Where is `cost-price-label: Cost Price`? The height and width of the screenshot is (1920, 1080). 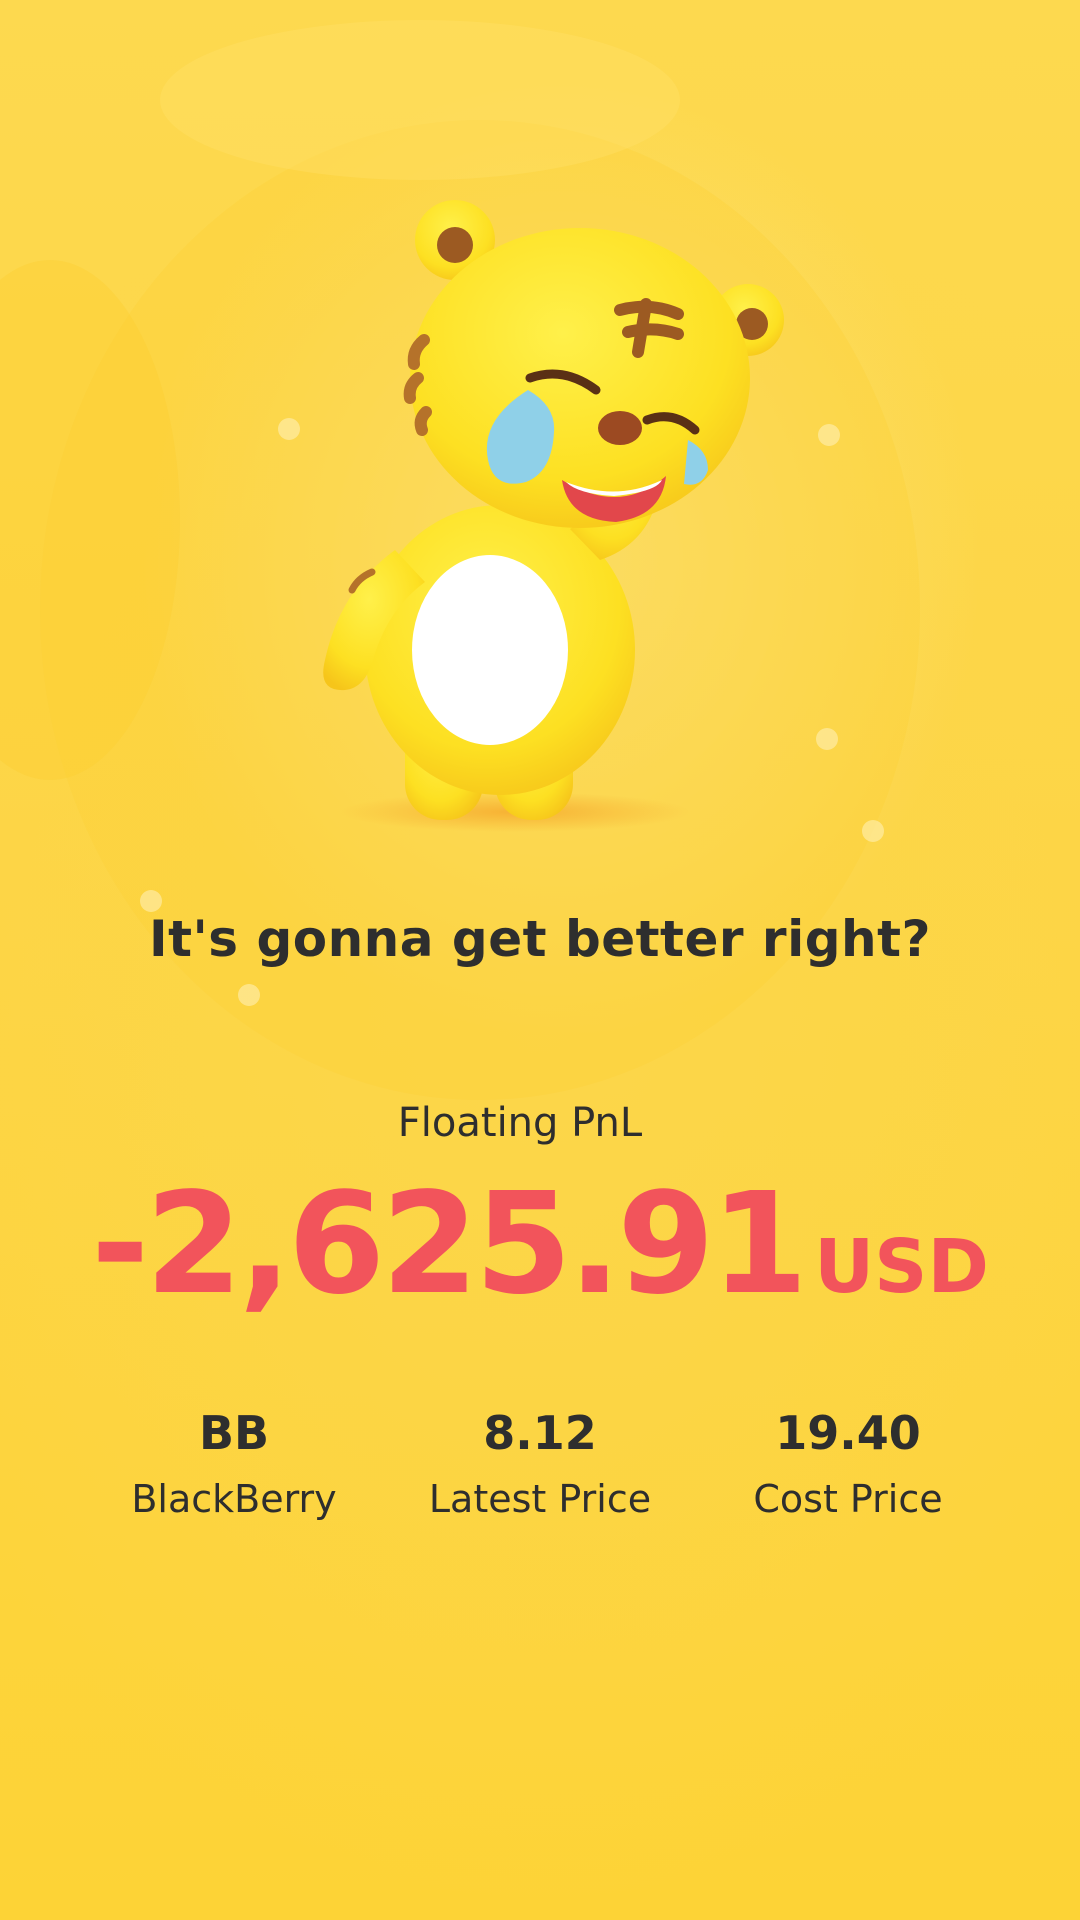 cost-price-label: Cost Price is located at coordinates (848, 1499).